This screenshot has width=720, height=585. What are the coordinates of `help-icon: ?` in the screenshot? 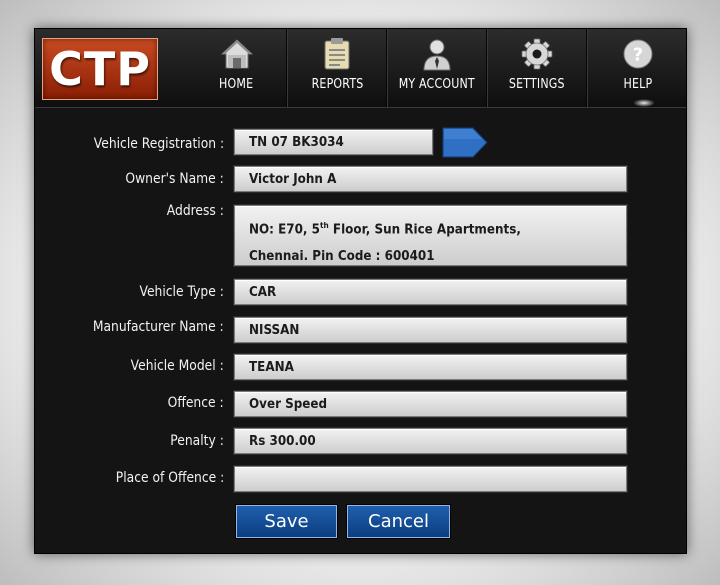 It's located at (638, 54).